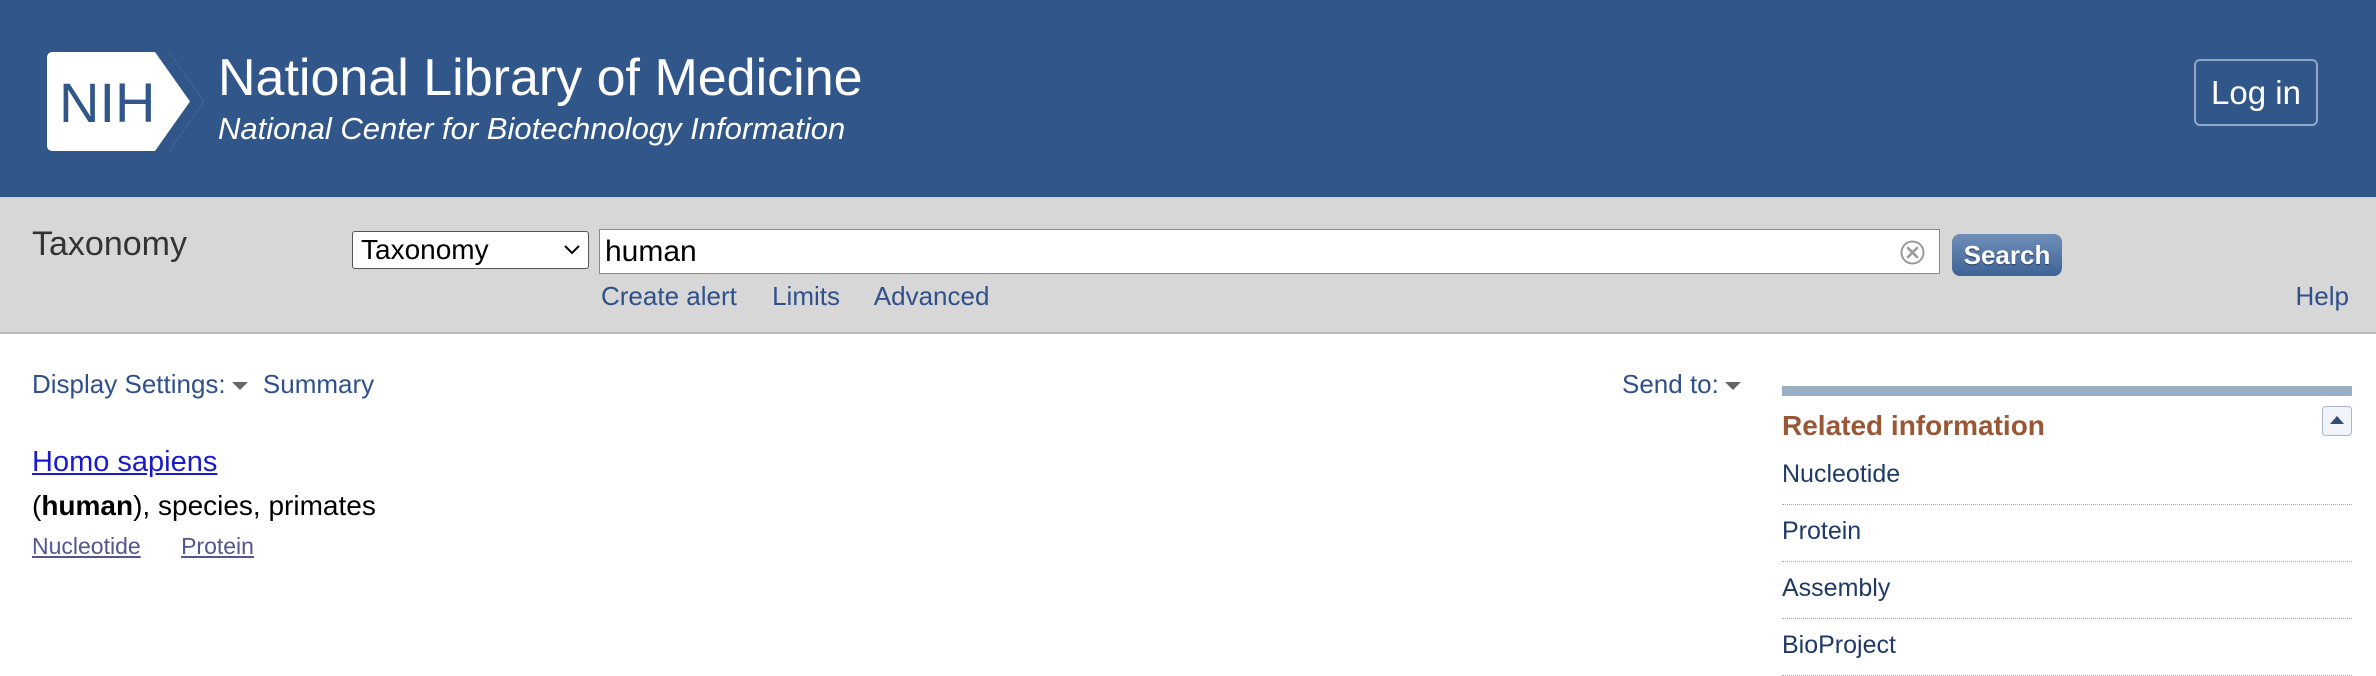 The image size is (2376, 676). I want to click on database-select: Taxonomy, so click(470, 250).